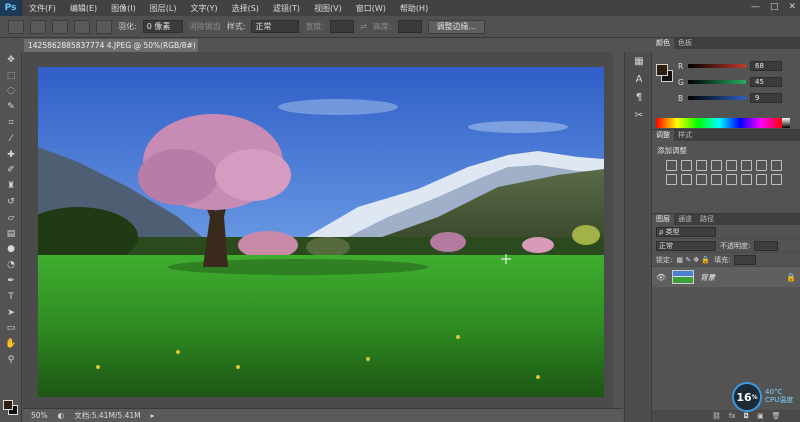  What do you see at coordinates (663, 43) in the screenshot?
I see `tab-color: 颜色` at bounding box center [663, 43].